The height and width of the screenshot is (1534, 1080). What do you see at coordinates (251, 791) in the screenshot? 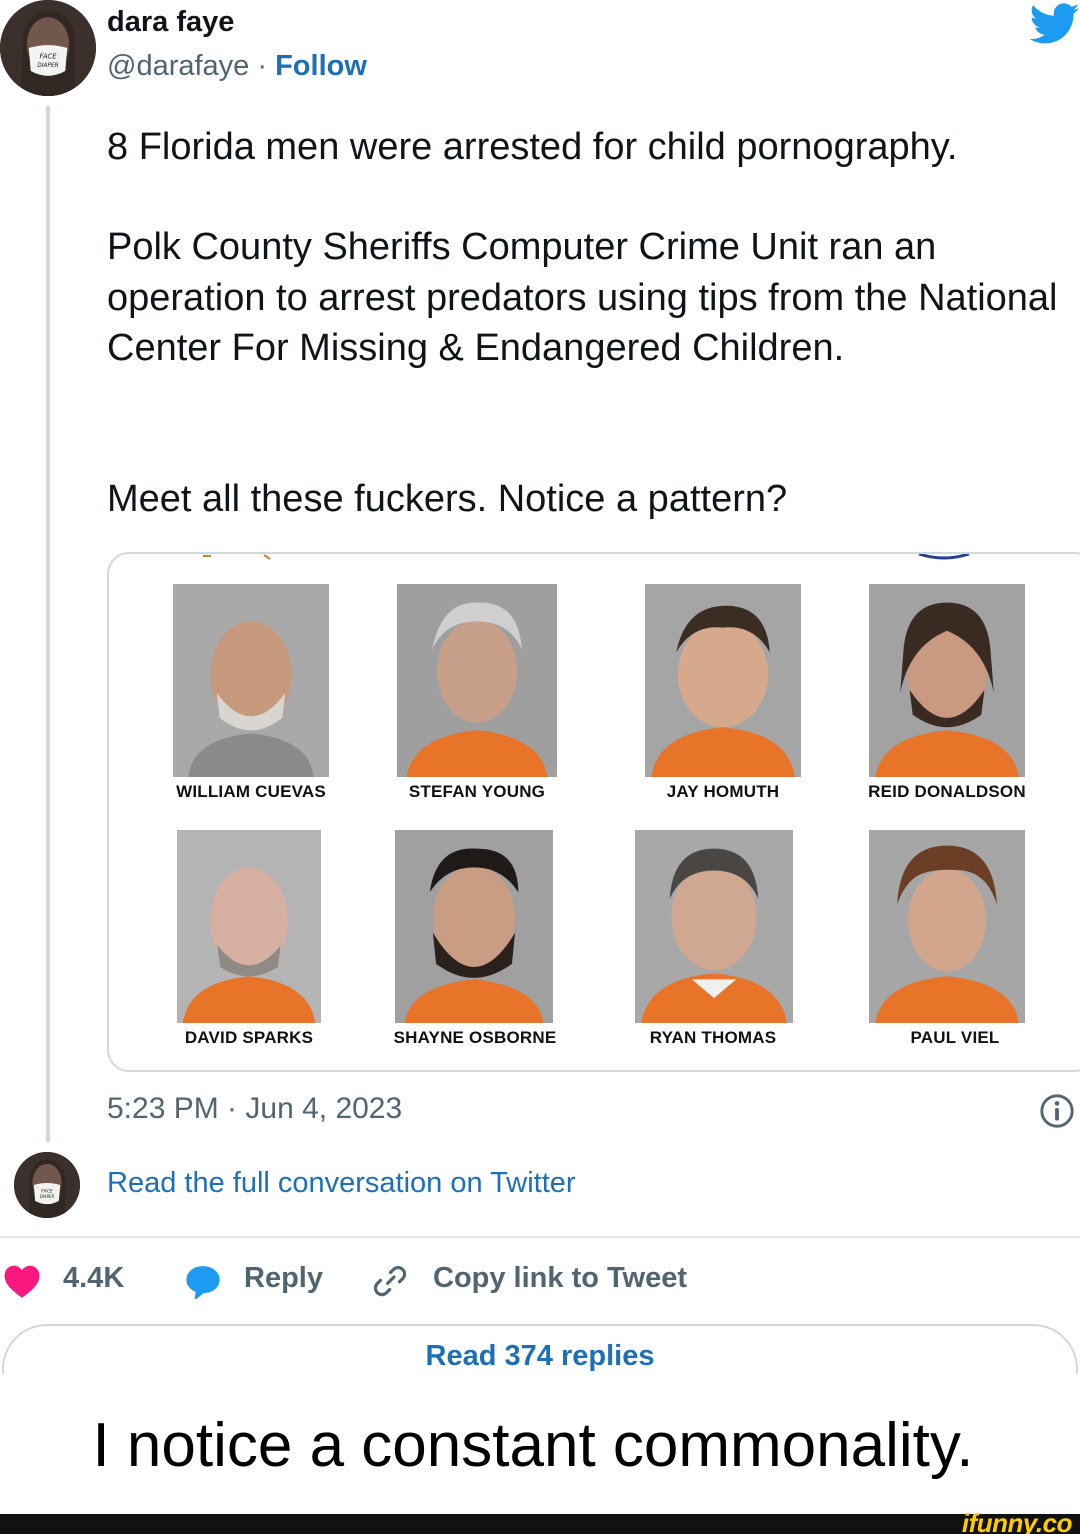
I see `mugshot-name: WILLIAM CUEVAS` at bounding box center [251, 791].